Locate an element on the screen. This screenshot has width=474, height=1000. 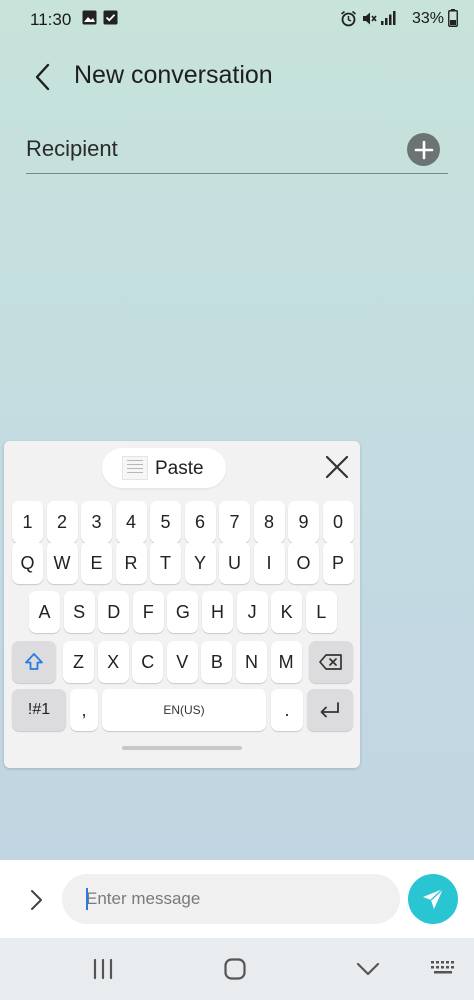
key-1: 1 is located at coordinates (27, 522).